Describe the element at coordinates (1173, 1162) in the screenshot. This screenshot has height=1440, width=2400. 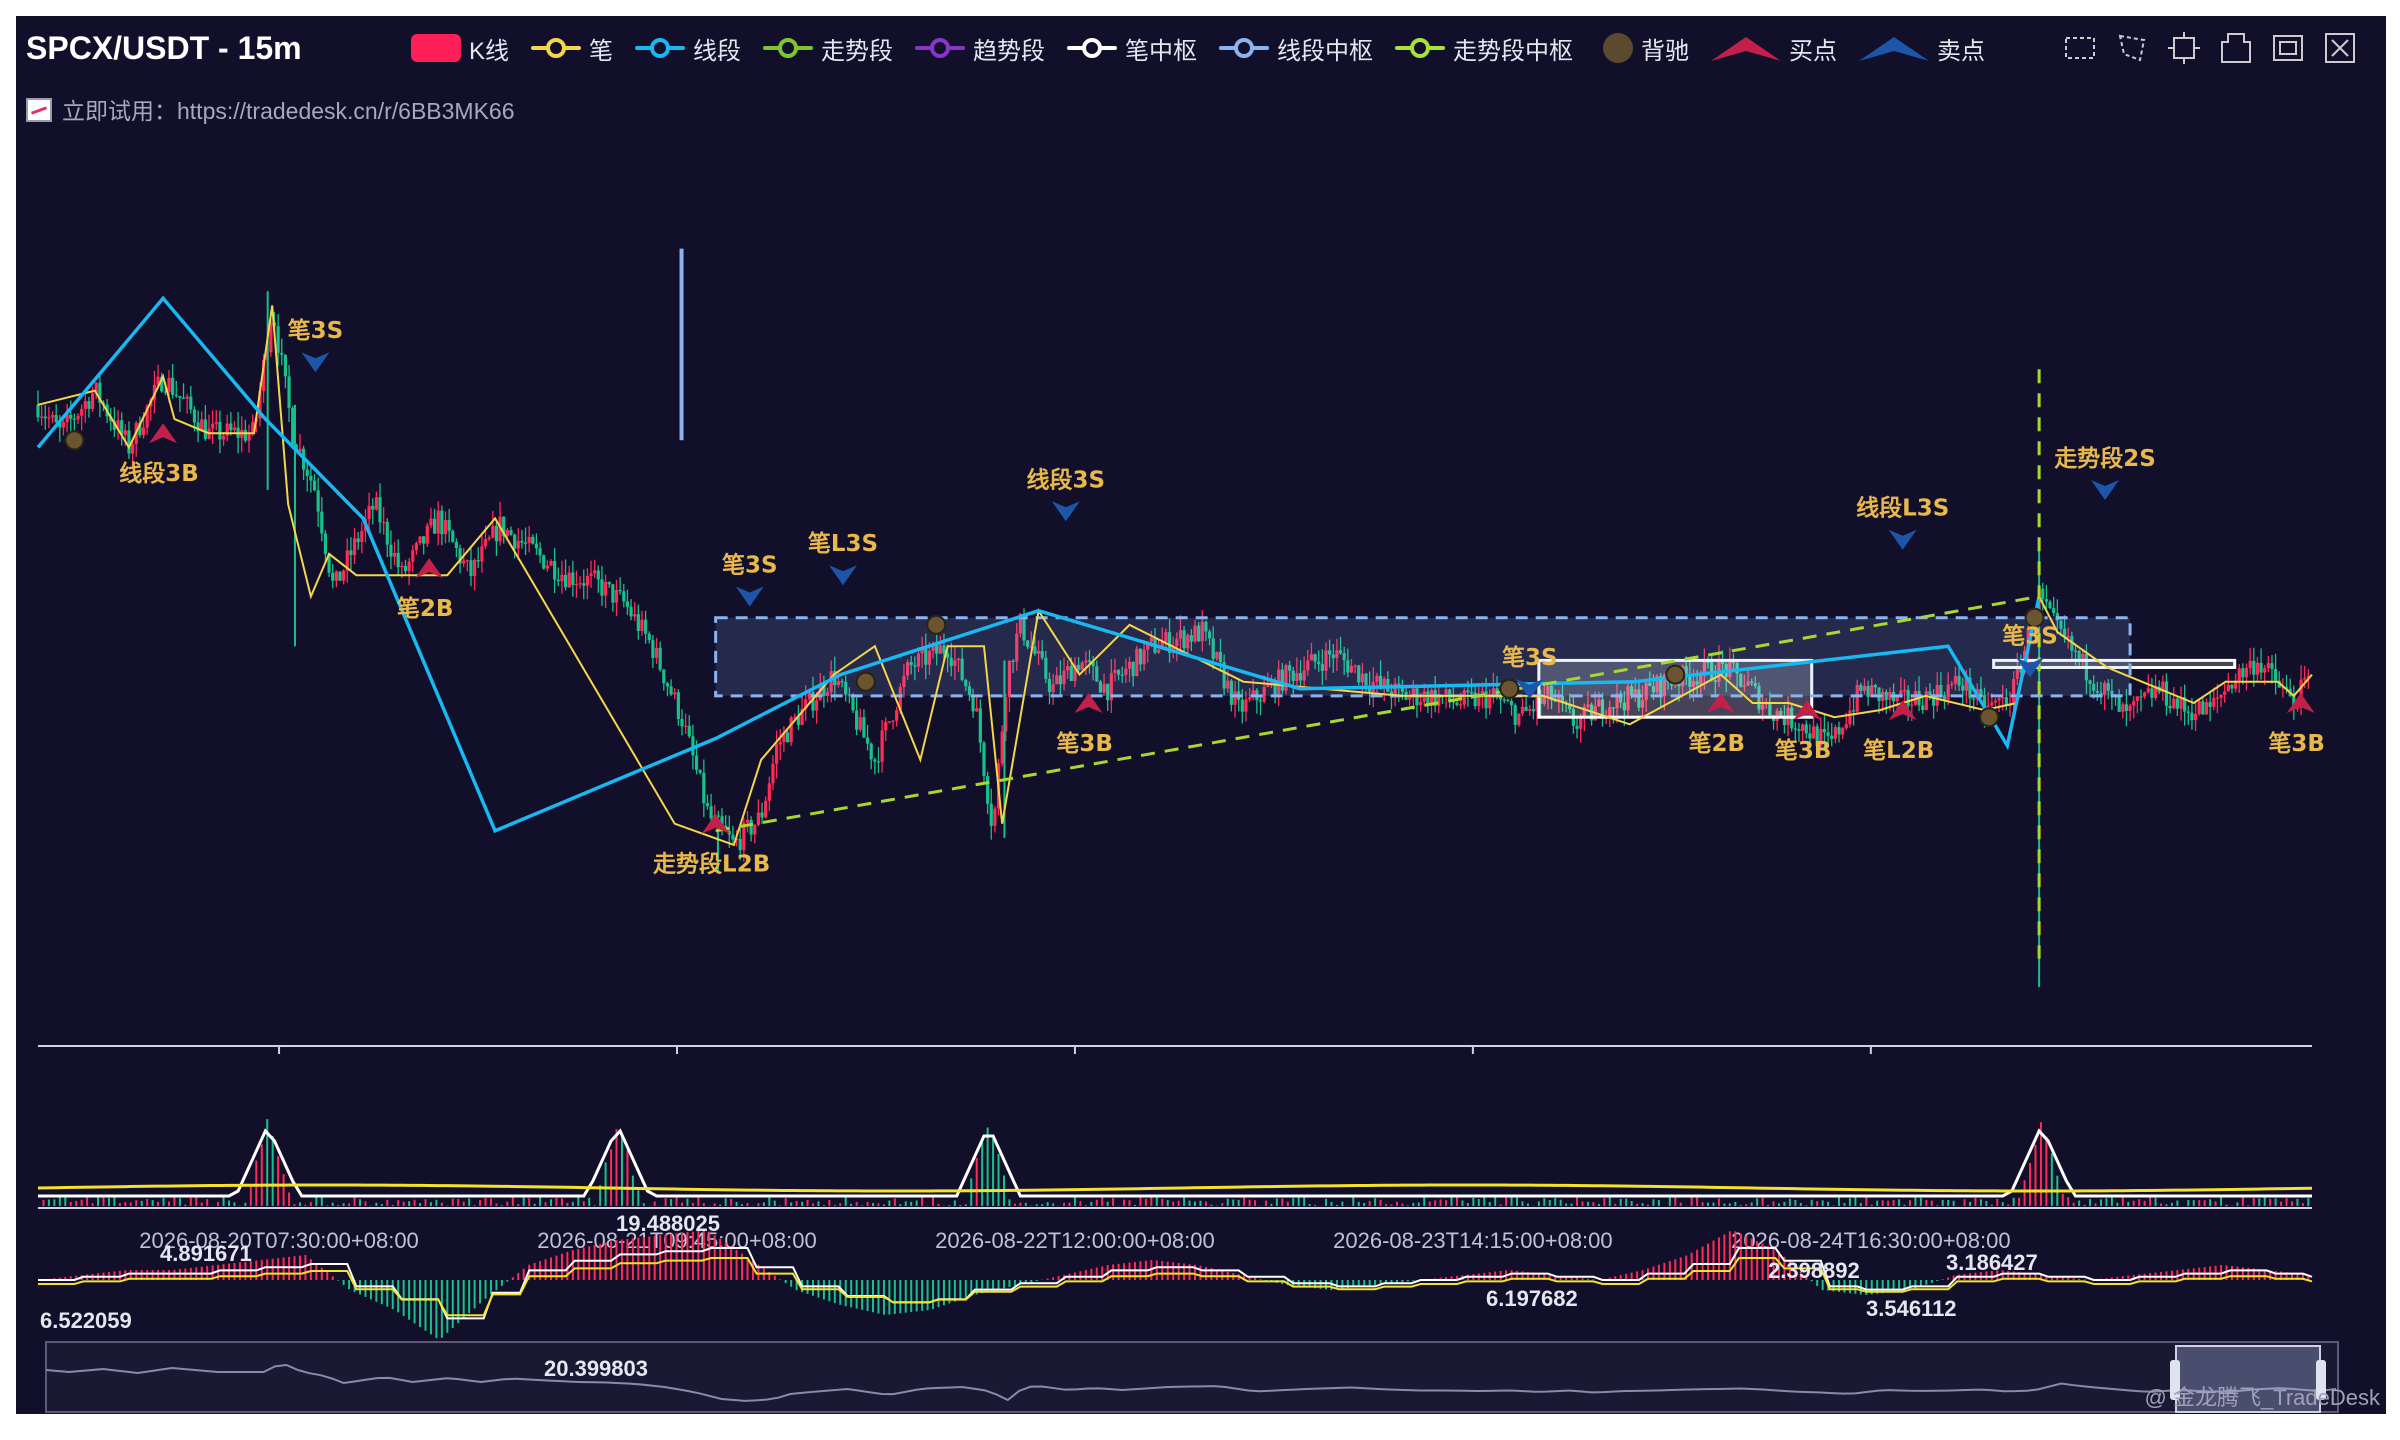
I see `volume-group` at that location.